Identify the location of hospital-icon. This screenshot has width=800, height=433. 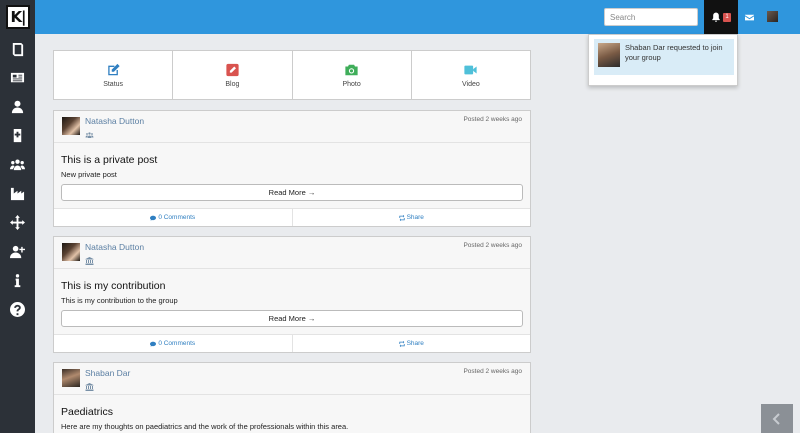
(17, 135).